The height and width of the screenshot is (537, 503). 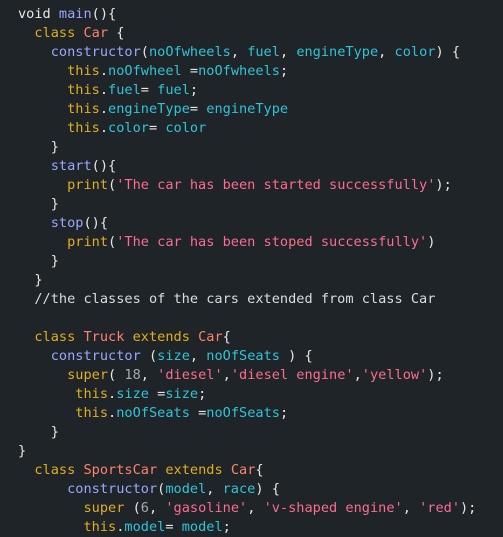 I want to click on code-token-kw: super, so click(x=88, y=375).